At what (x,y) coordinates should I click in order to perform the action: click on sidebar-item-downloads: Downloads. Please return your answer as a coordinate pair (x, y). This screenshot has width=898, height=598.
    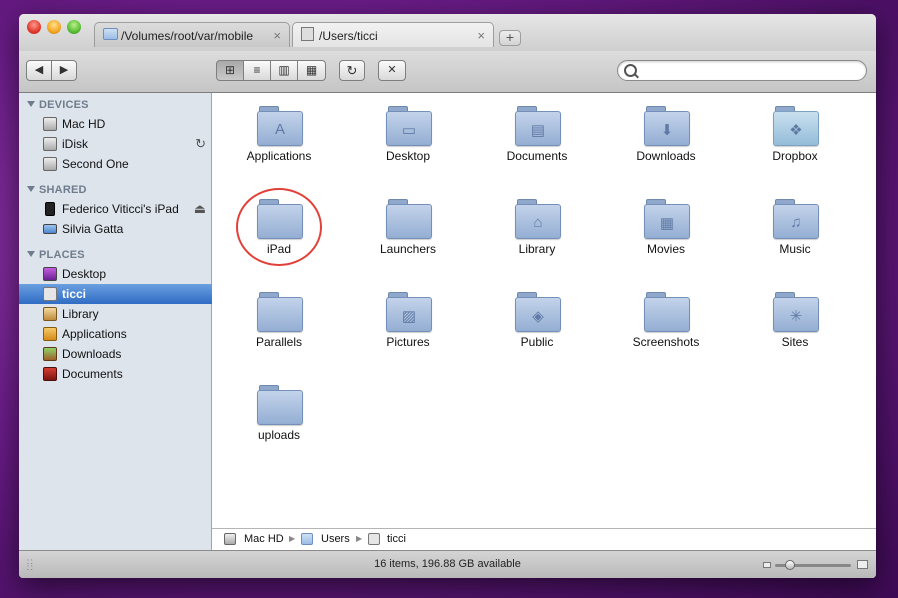
    Looking at the image, I should click on (115, 354).